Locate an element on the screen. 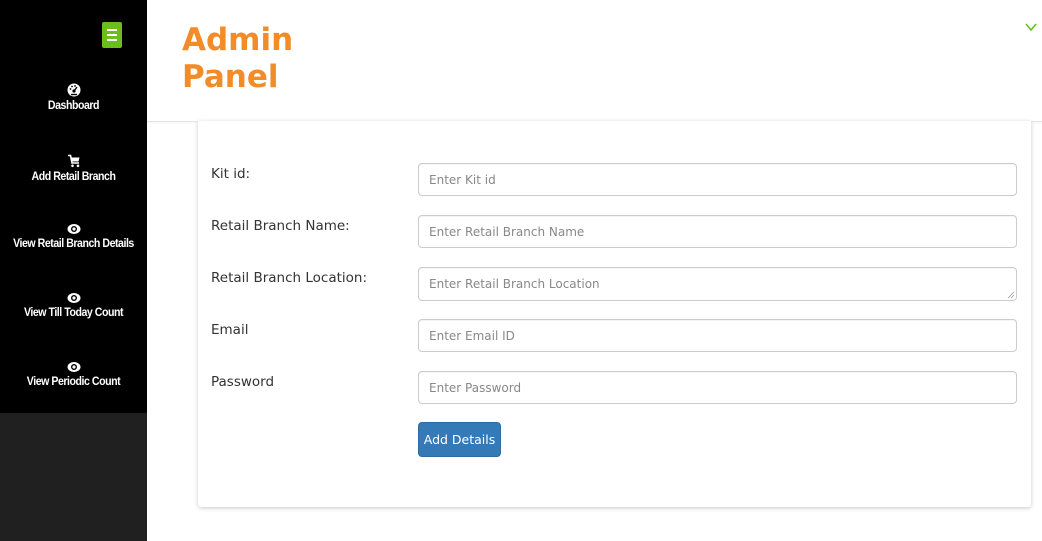 Image resolution: width=1042 pixels, height=541 pixels. sidebar-item-label: View Retail Branch Details is located at coordinates (73, 244).